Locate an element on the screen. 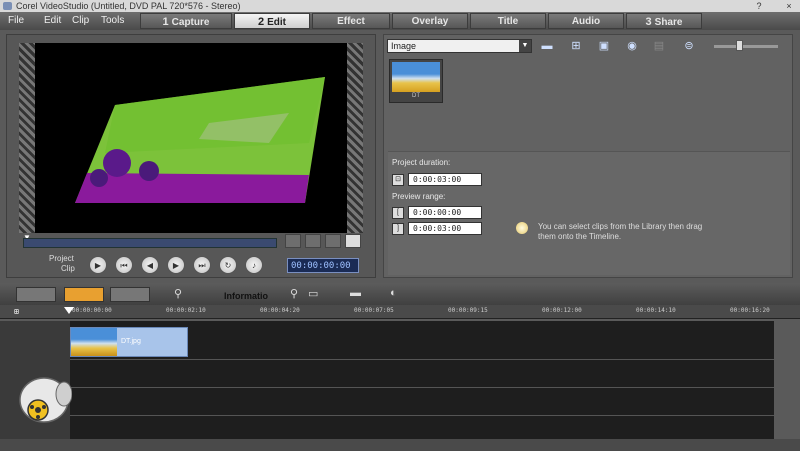 This screenshot has width=800, height=451. audio-view-button is located at coordinates (130, 294).